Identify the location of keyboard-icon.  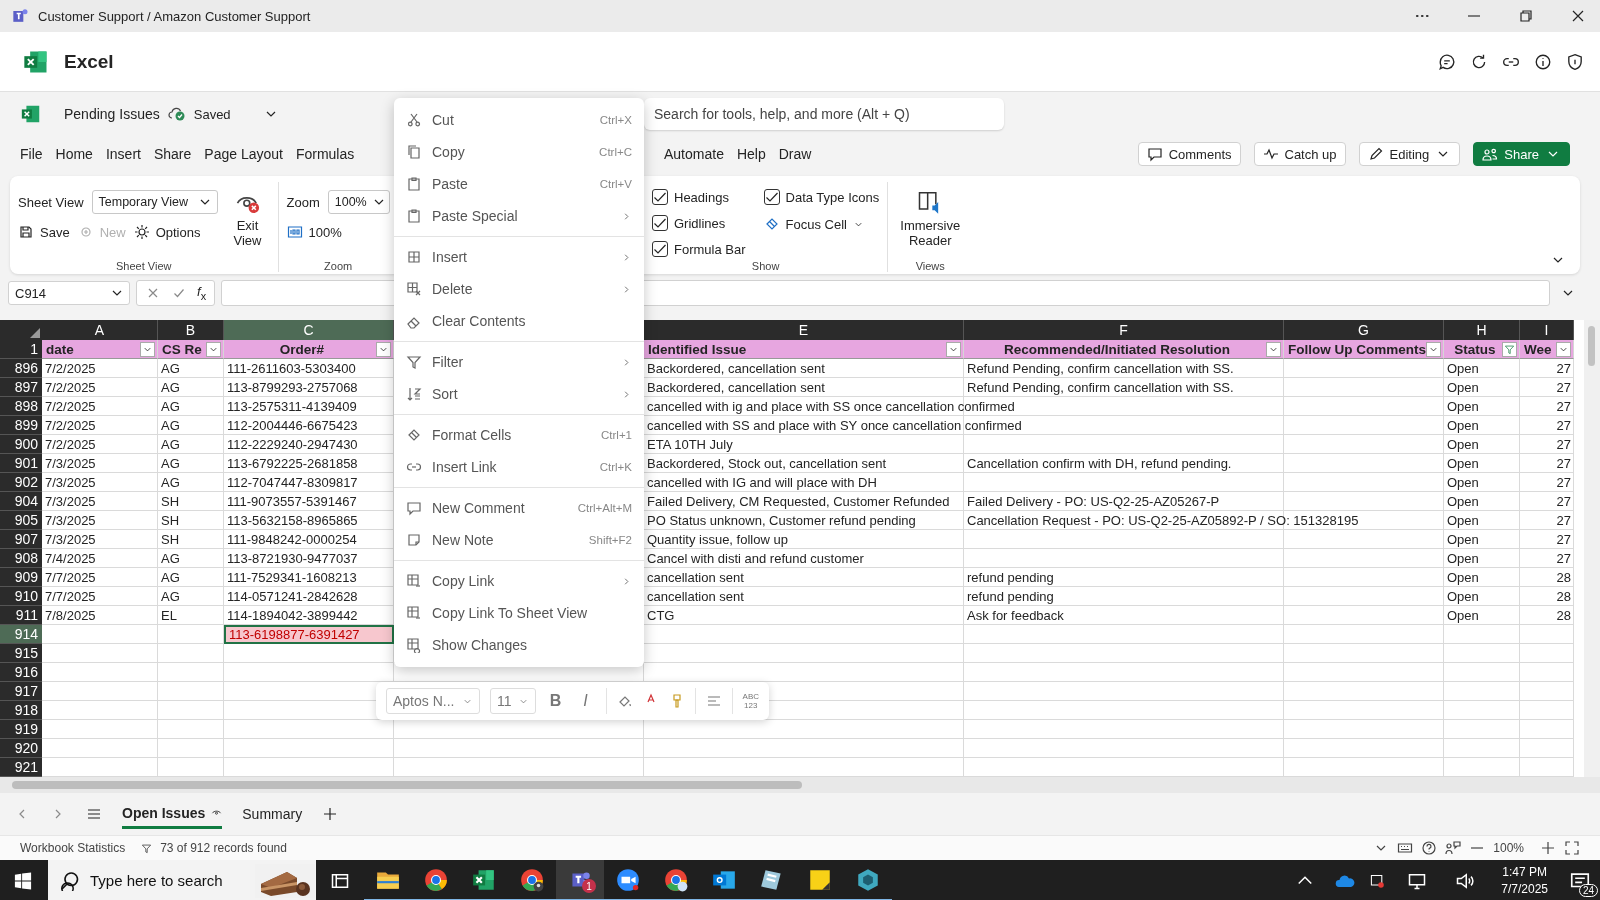
(1405, 848).